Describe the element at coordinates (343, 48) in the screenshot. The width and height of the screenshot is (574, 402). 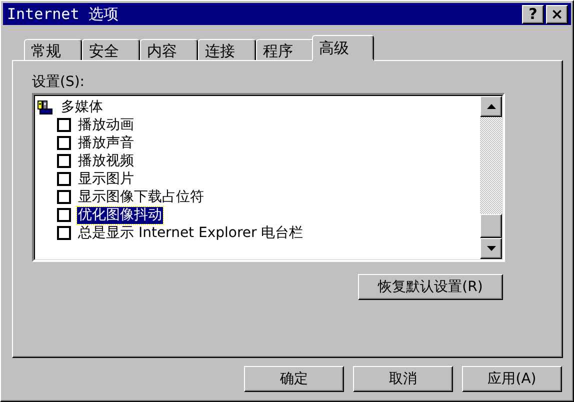
I see `tab: 高级` at that location.